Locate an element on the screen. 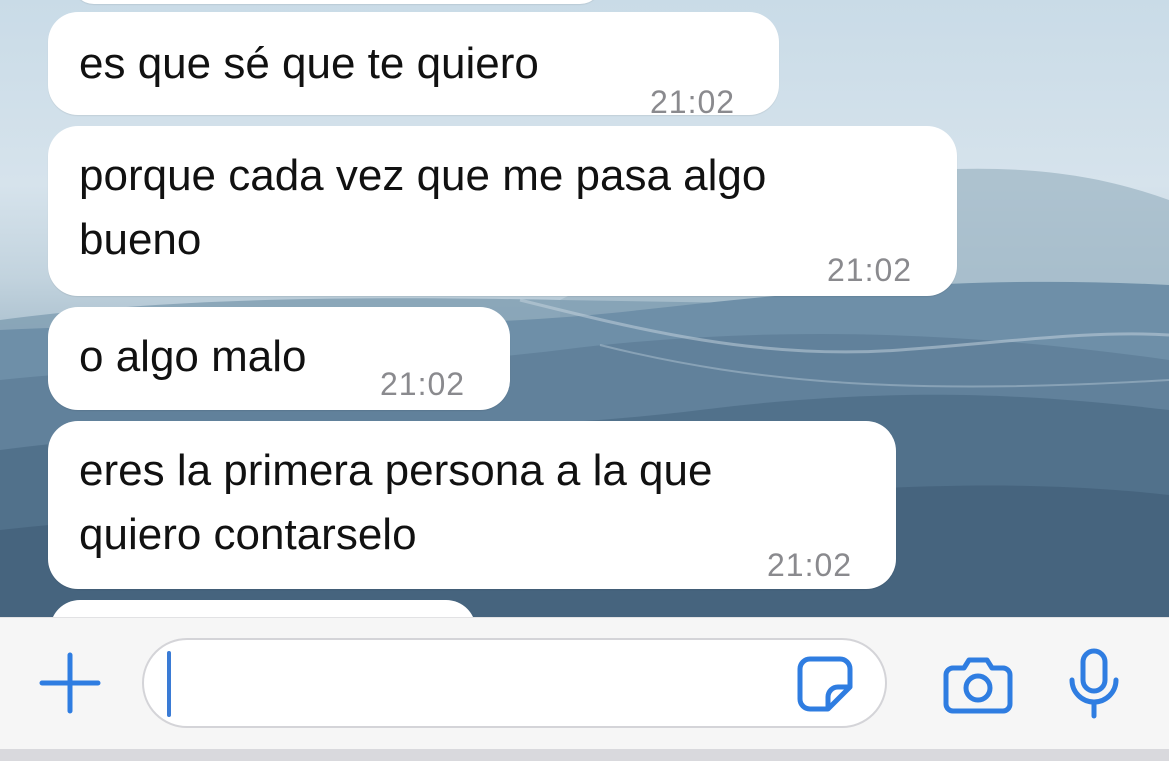 This screenshot has height=761, width=1169. camera-icon is located at coordinates (978, 684).